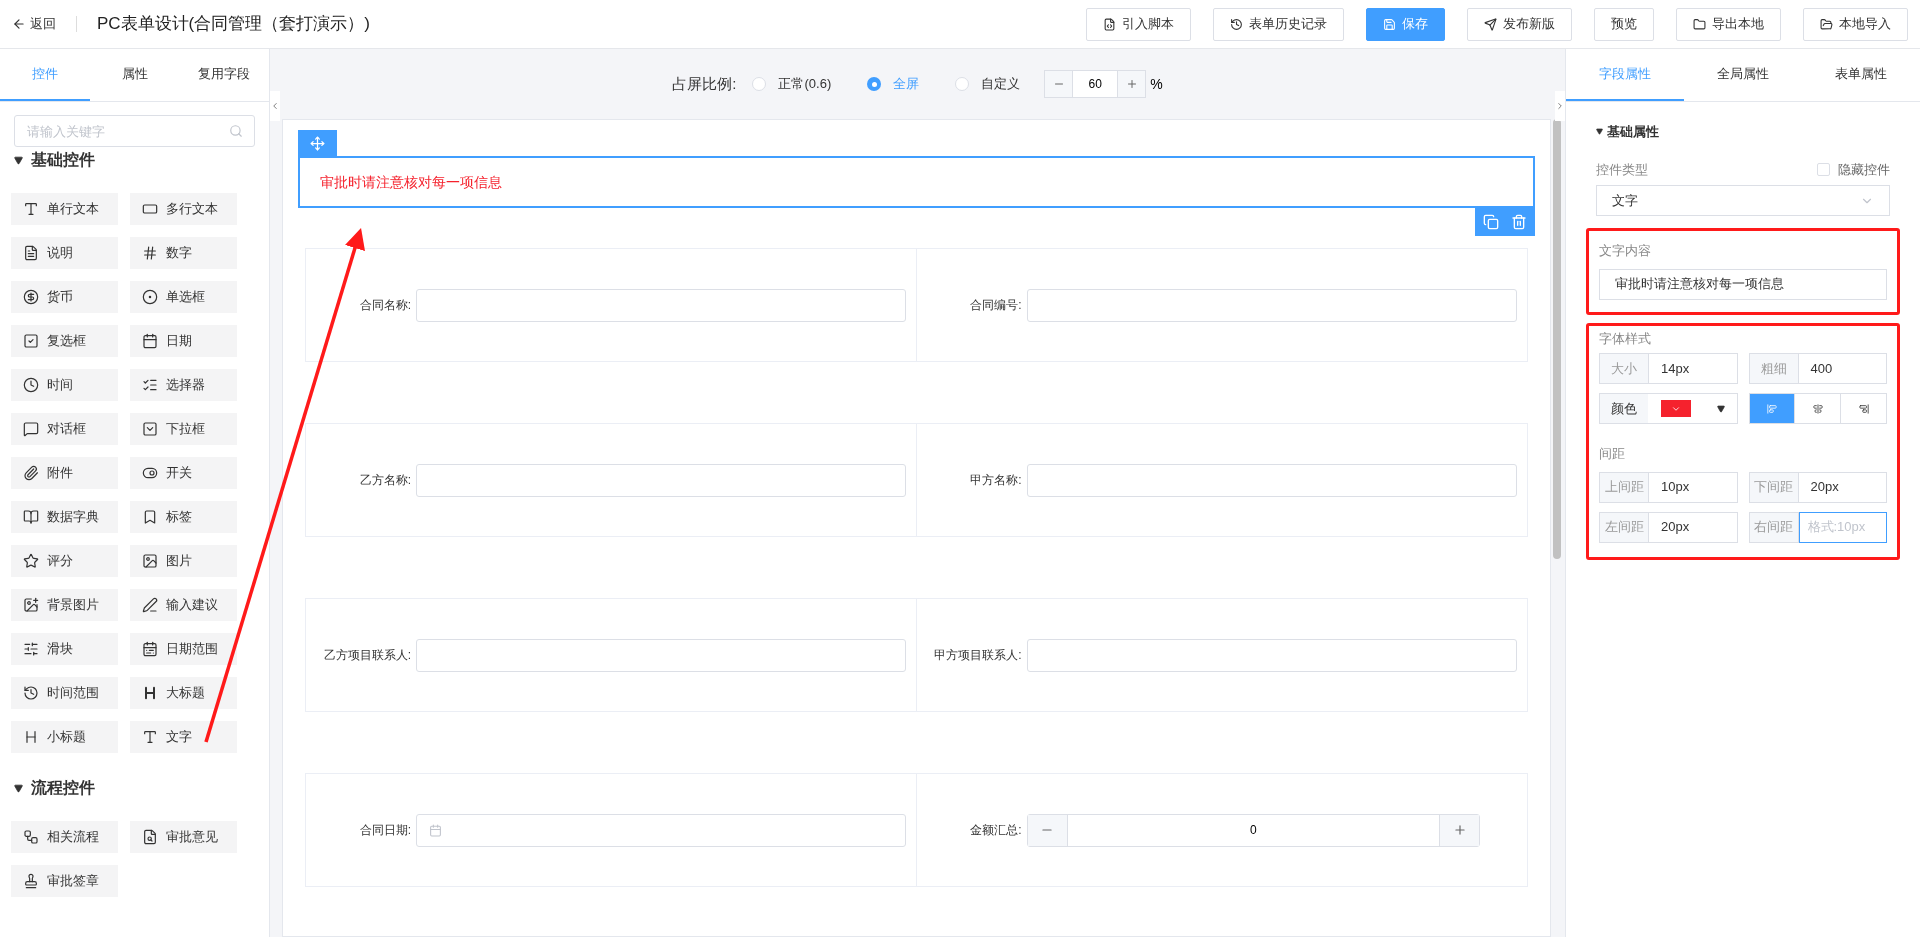  Describe the element at coordinates (1278, 24) in the screenshot. I see `toolbar-button: 表单历史记录` at that location.